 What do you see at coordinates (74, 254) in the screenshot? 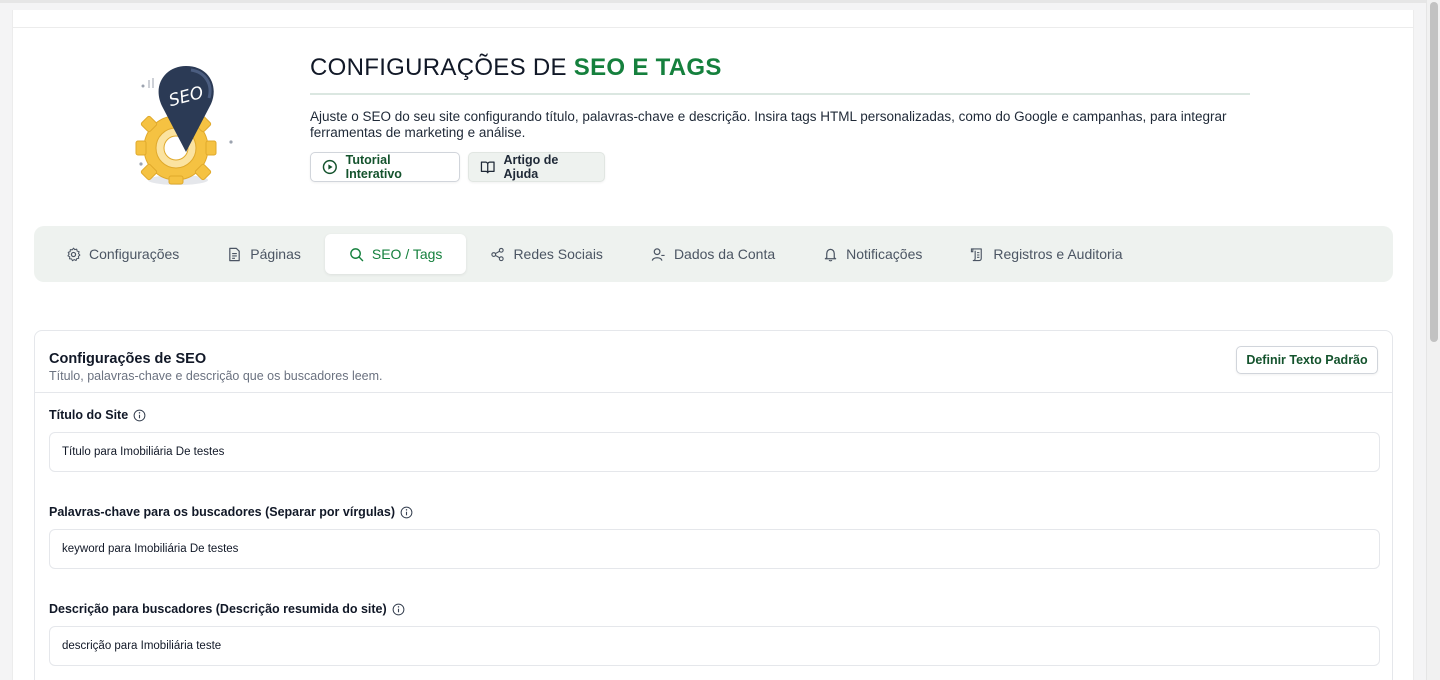
I see `gear-icon` at bounding box center [74, 254].